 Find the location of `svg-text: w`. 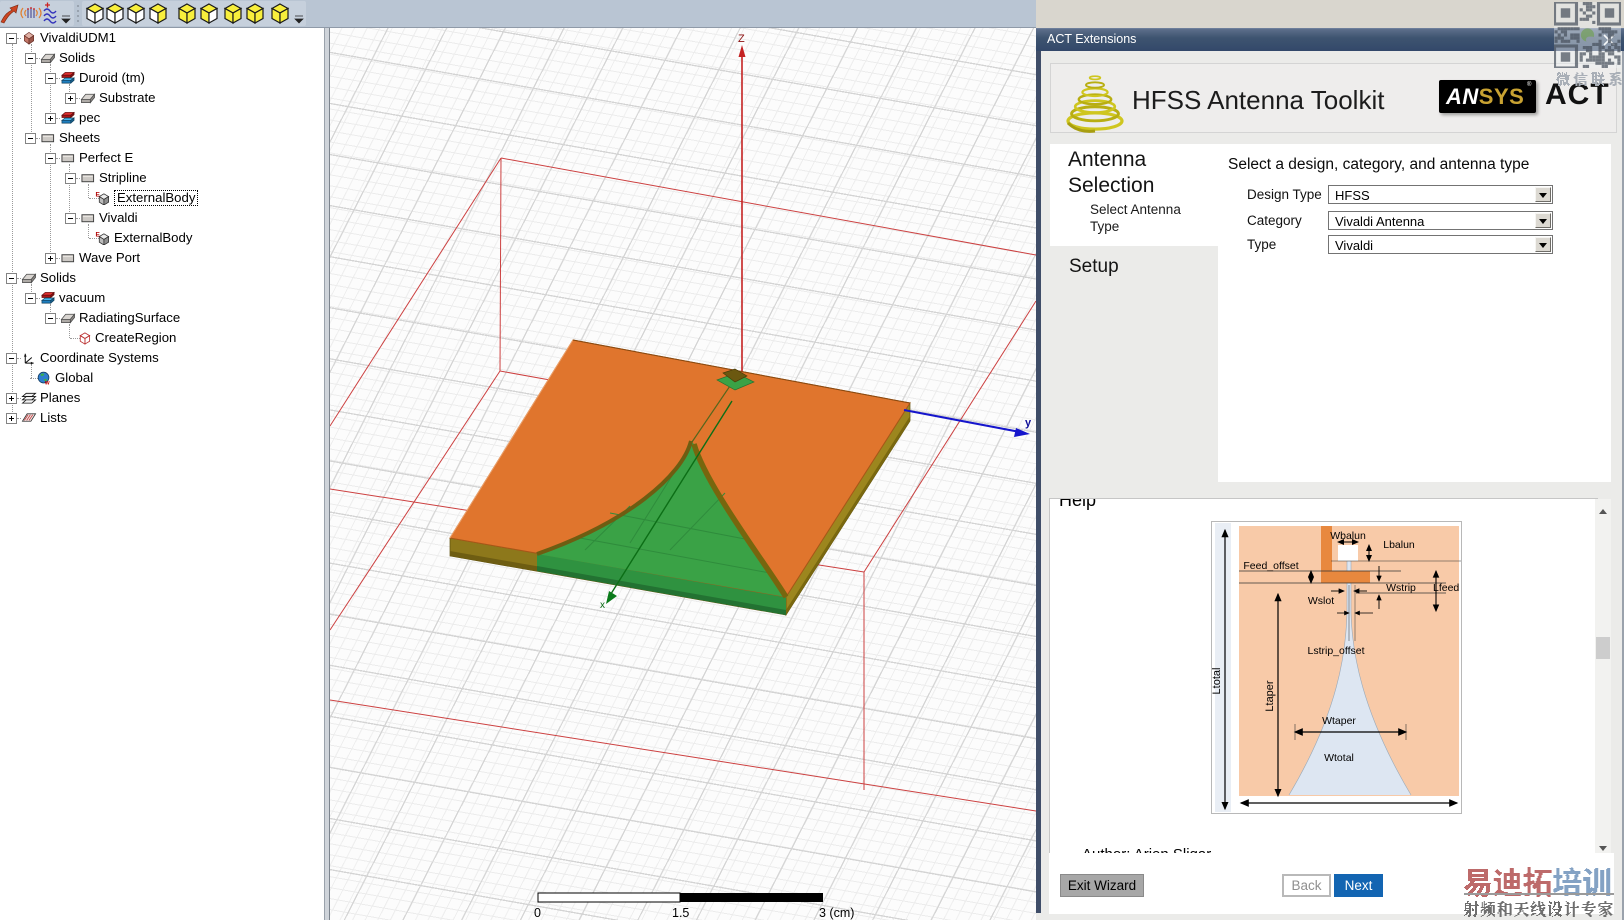

svg-text: w is located at coordinates (47, 383).